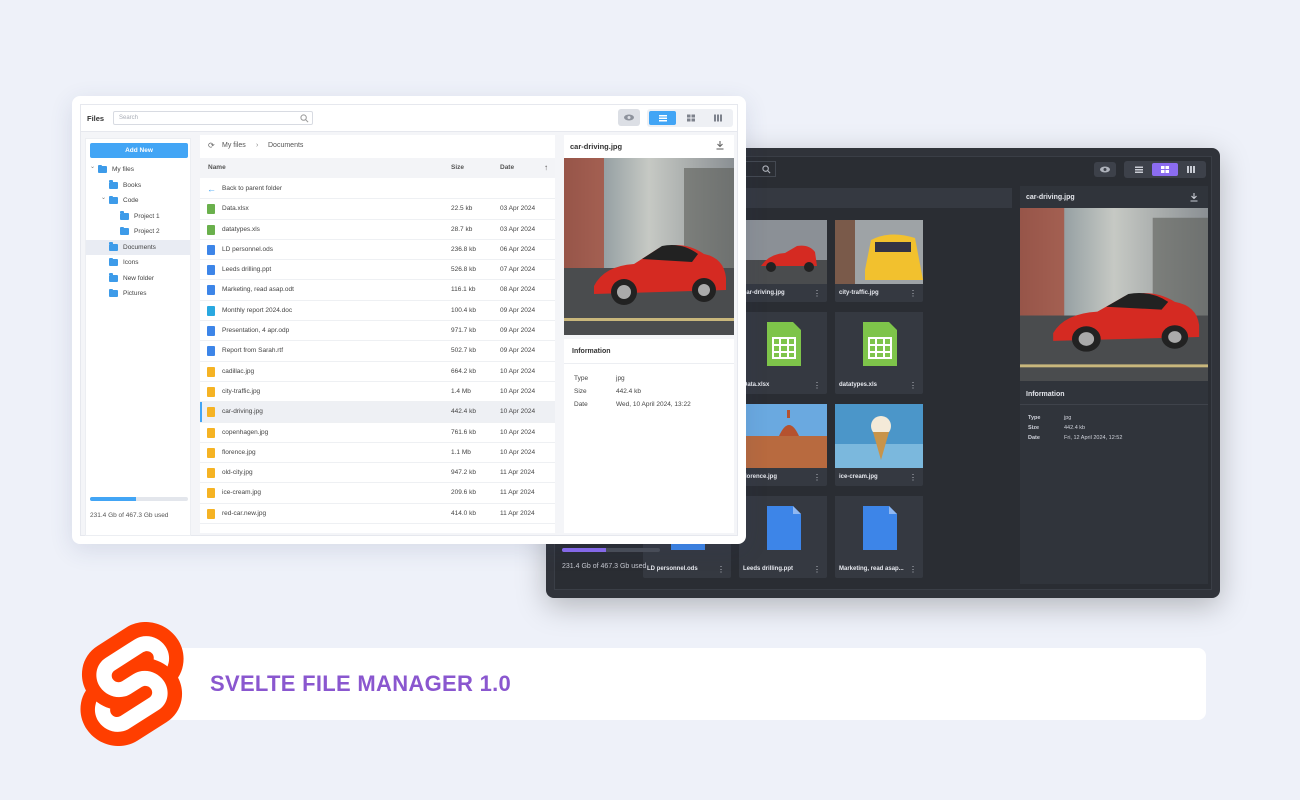  What do you see at coordinates (258, 290) in the screenshot?
I see `file-name: Marketing, read asap.odt` at bounding box center [258, 290].